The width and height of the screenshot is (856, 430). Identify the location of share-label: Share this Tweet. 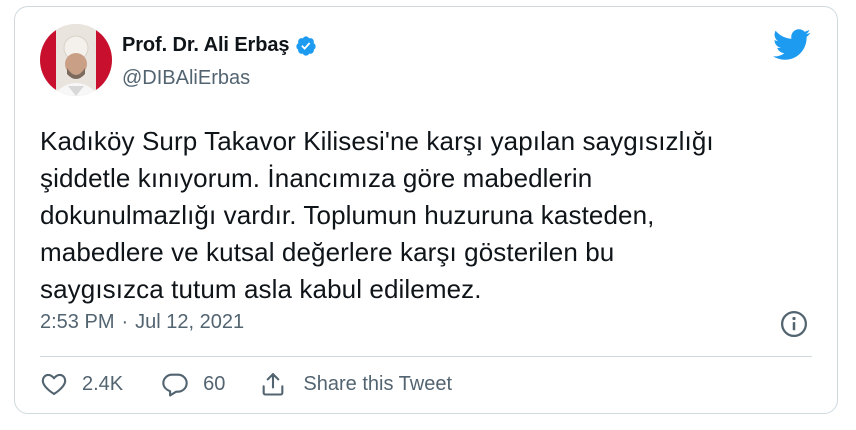
(378, 383).